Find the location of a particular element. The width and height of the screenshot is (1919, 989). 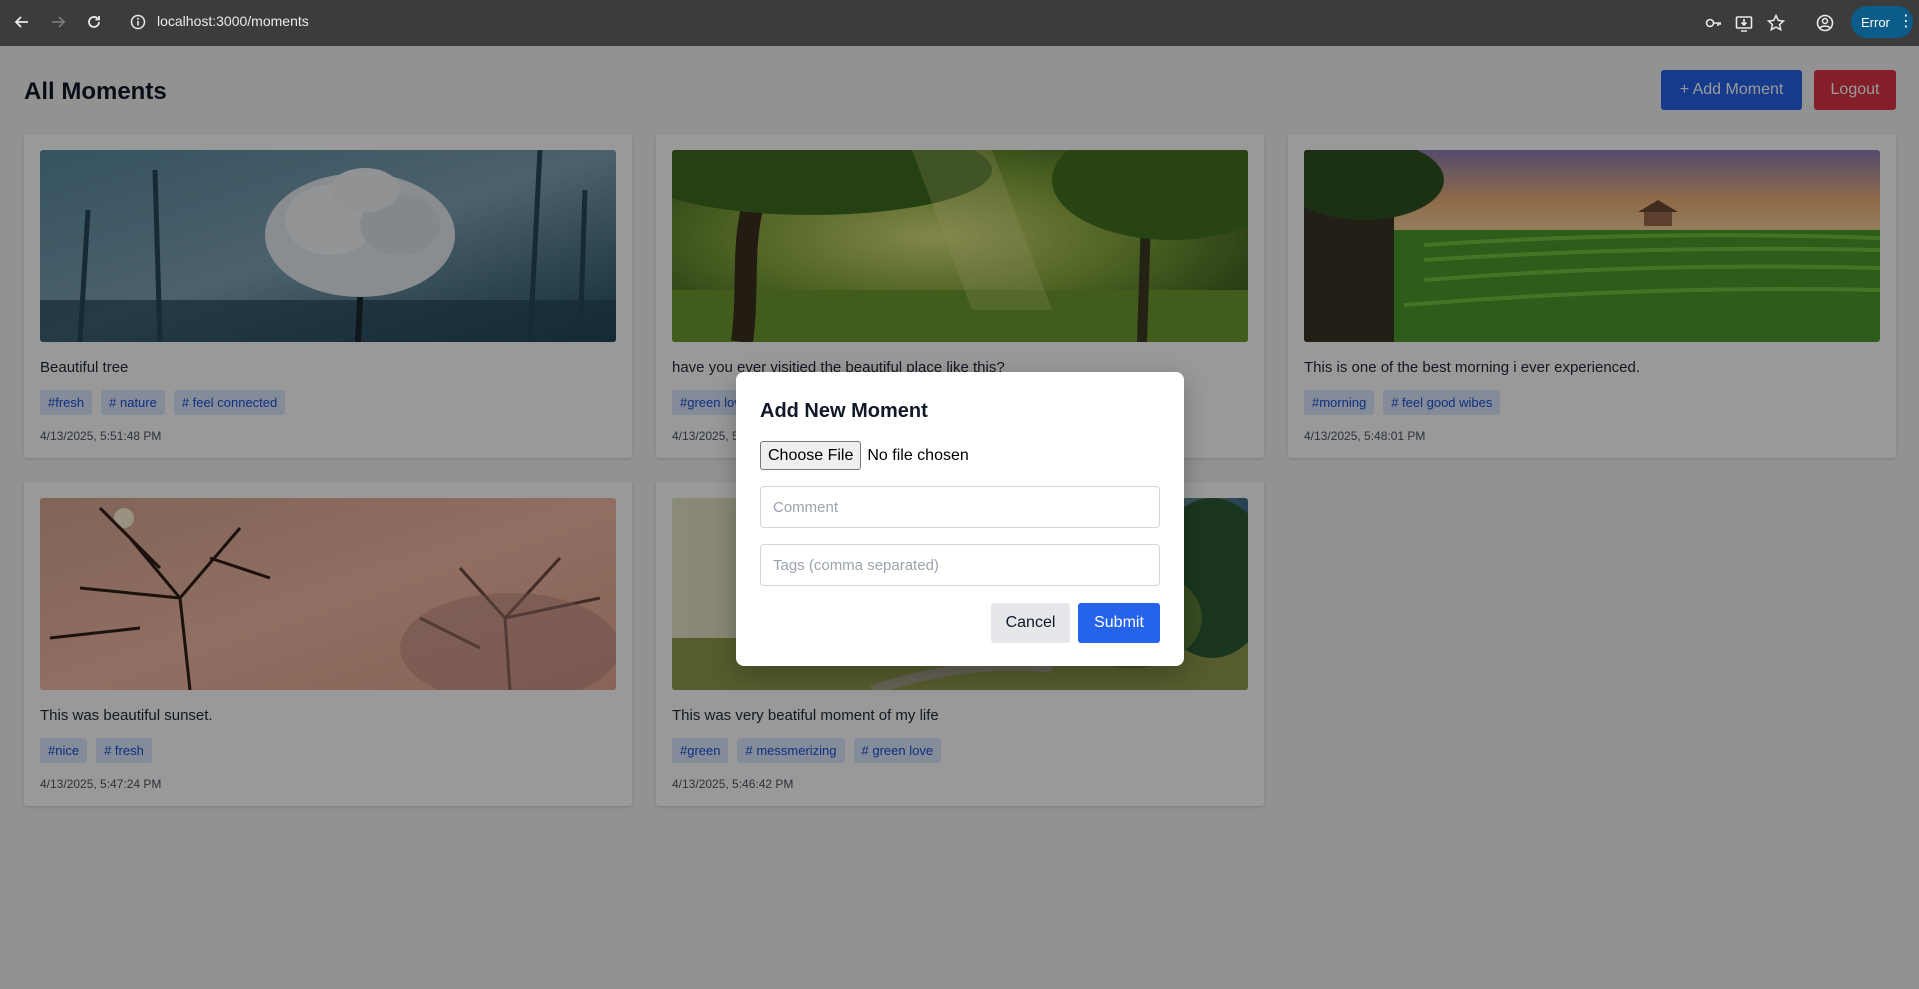

profile-icon is located at coordinates (1825, 23).